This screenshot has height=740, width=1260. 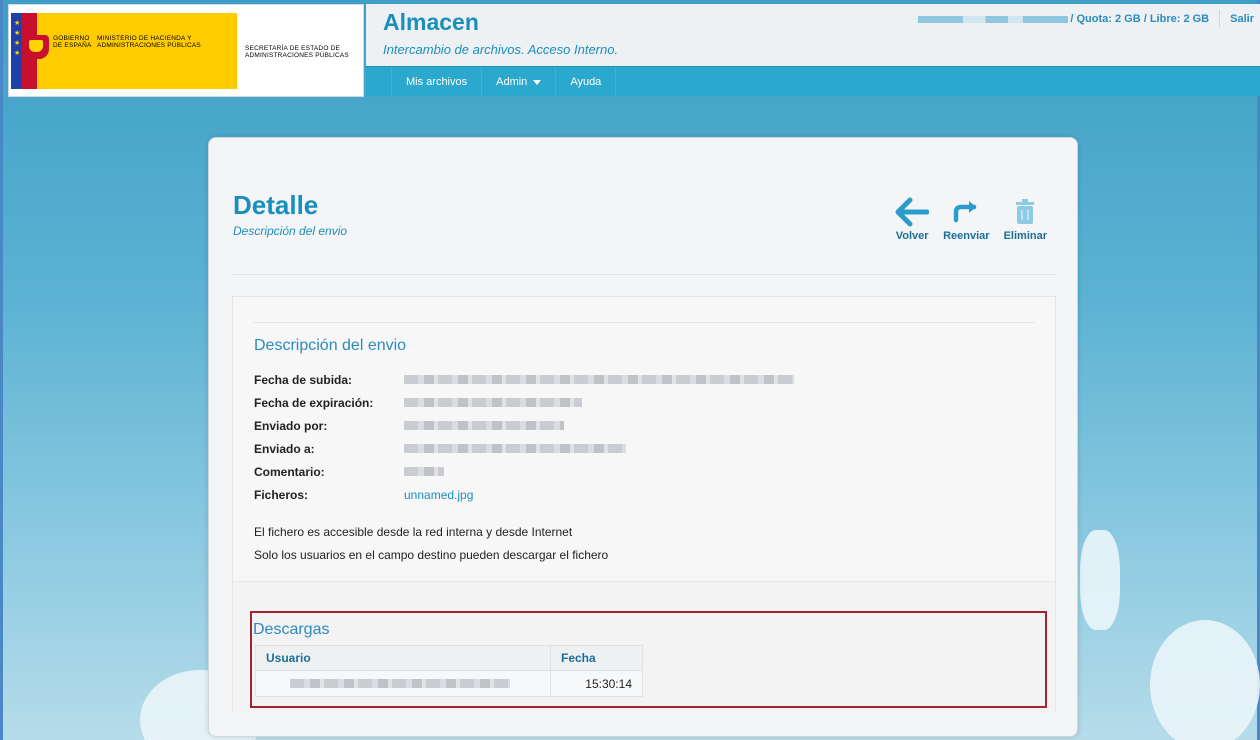 I want to click on cell-usuario, so click(x=403, y=683).